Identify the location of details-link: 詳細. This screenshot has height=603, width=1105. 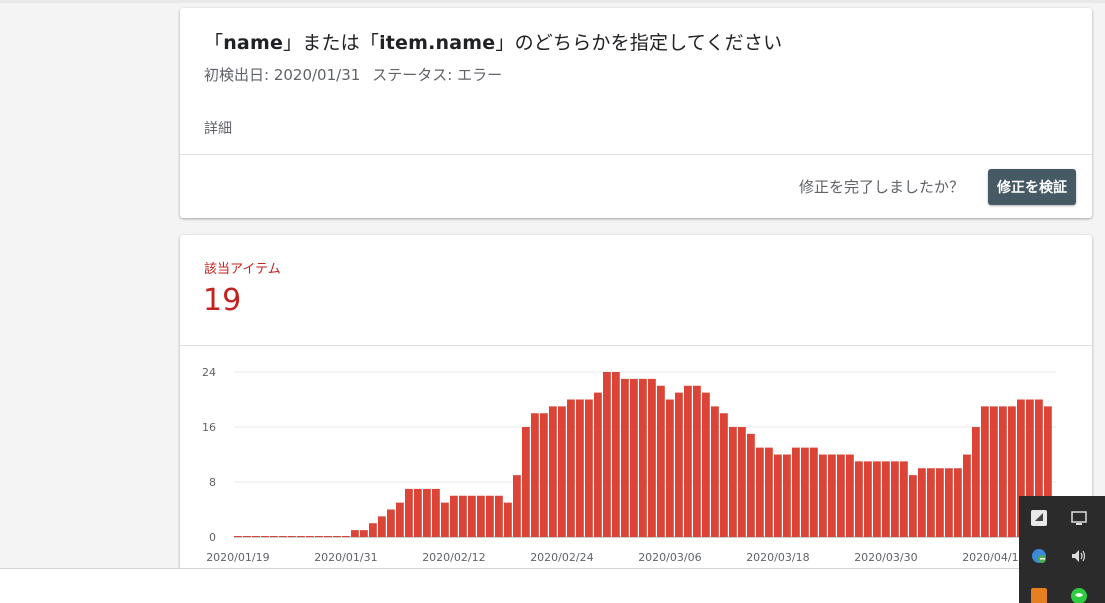
(218, 128).